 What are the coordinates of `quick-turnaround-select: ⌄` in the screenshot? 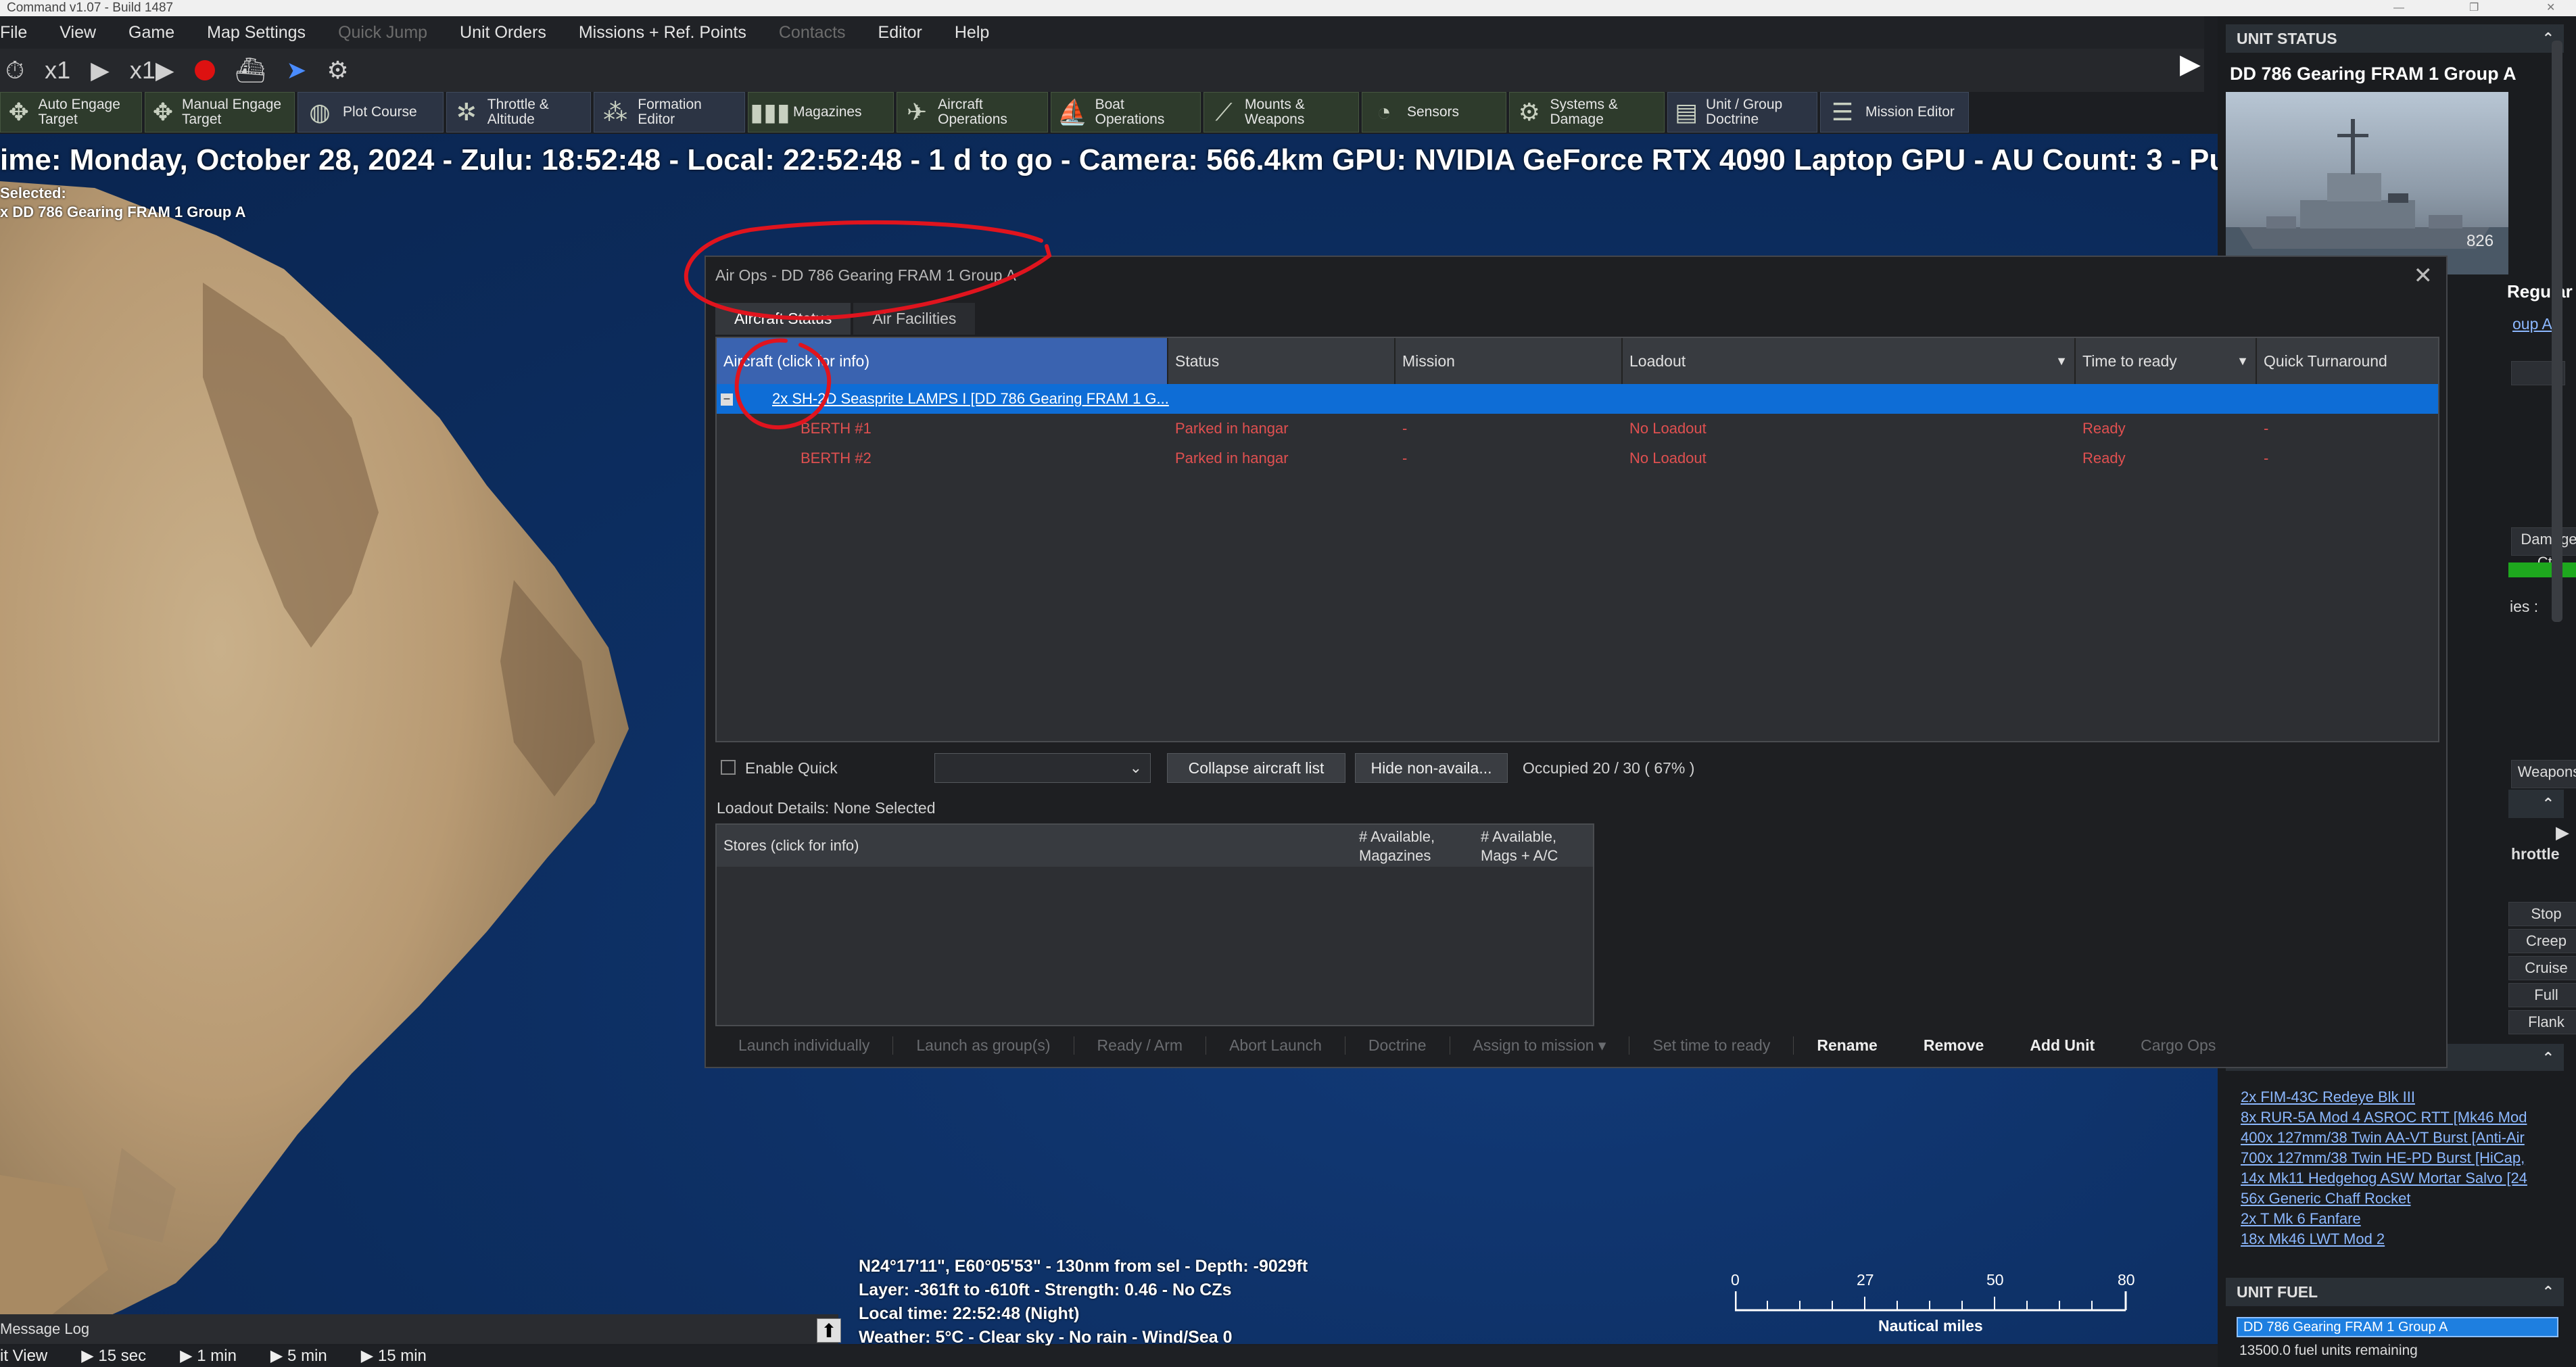 It's located at (1042, 768).